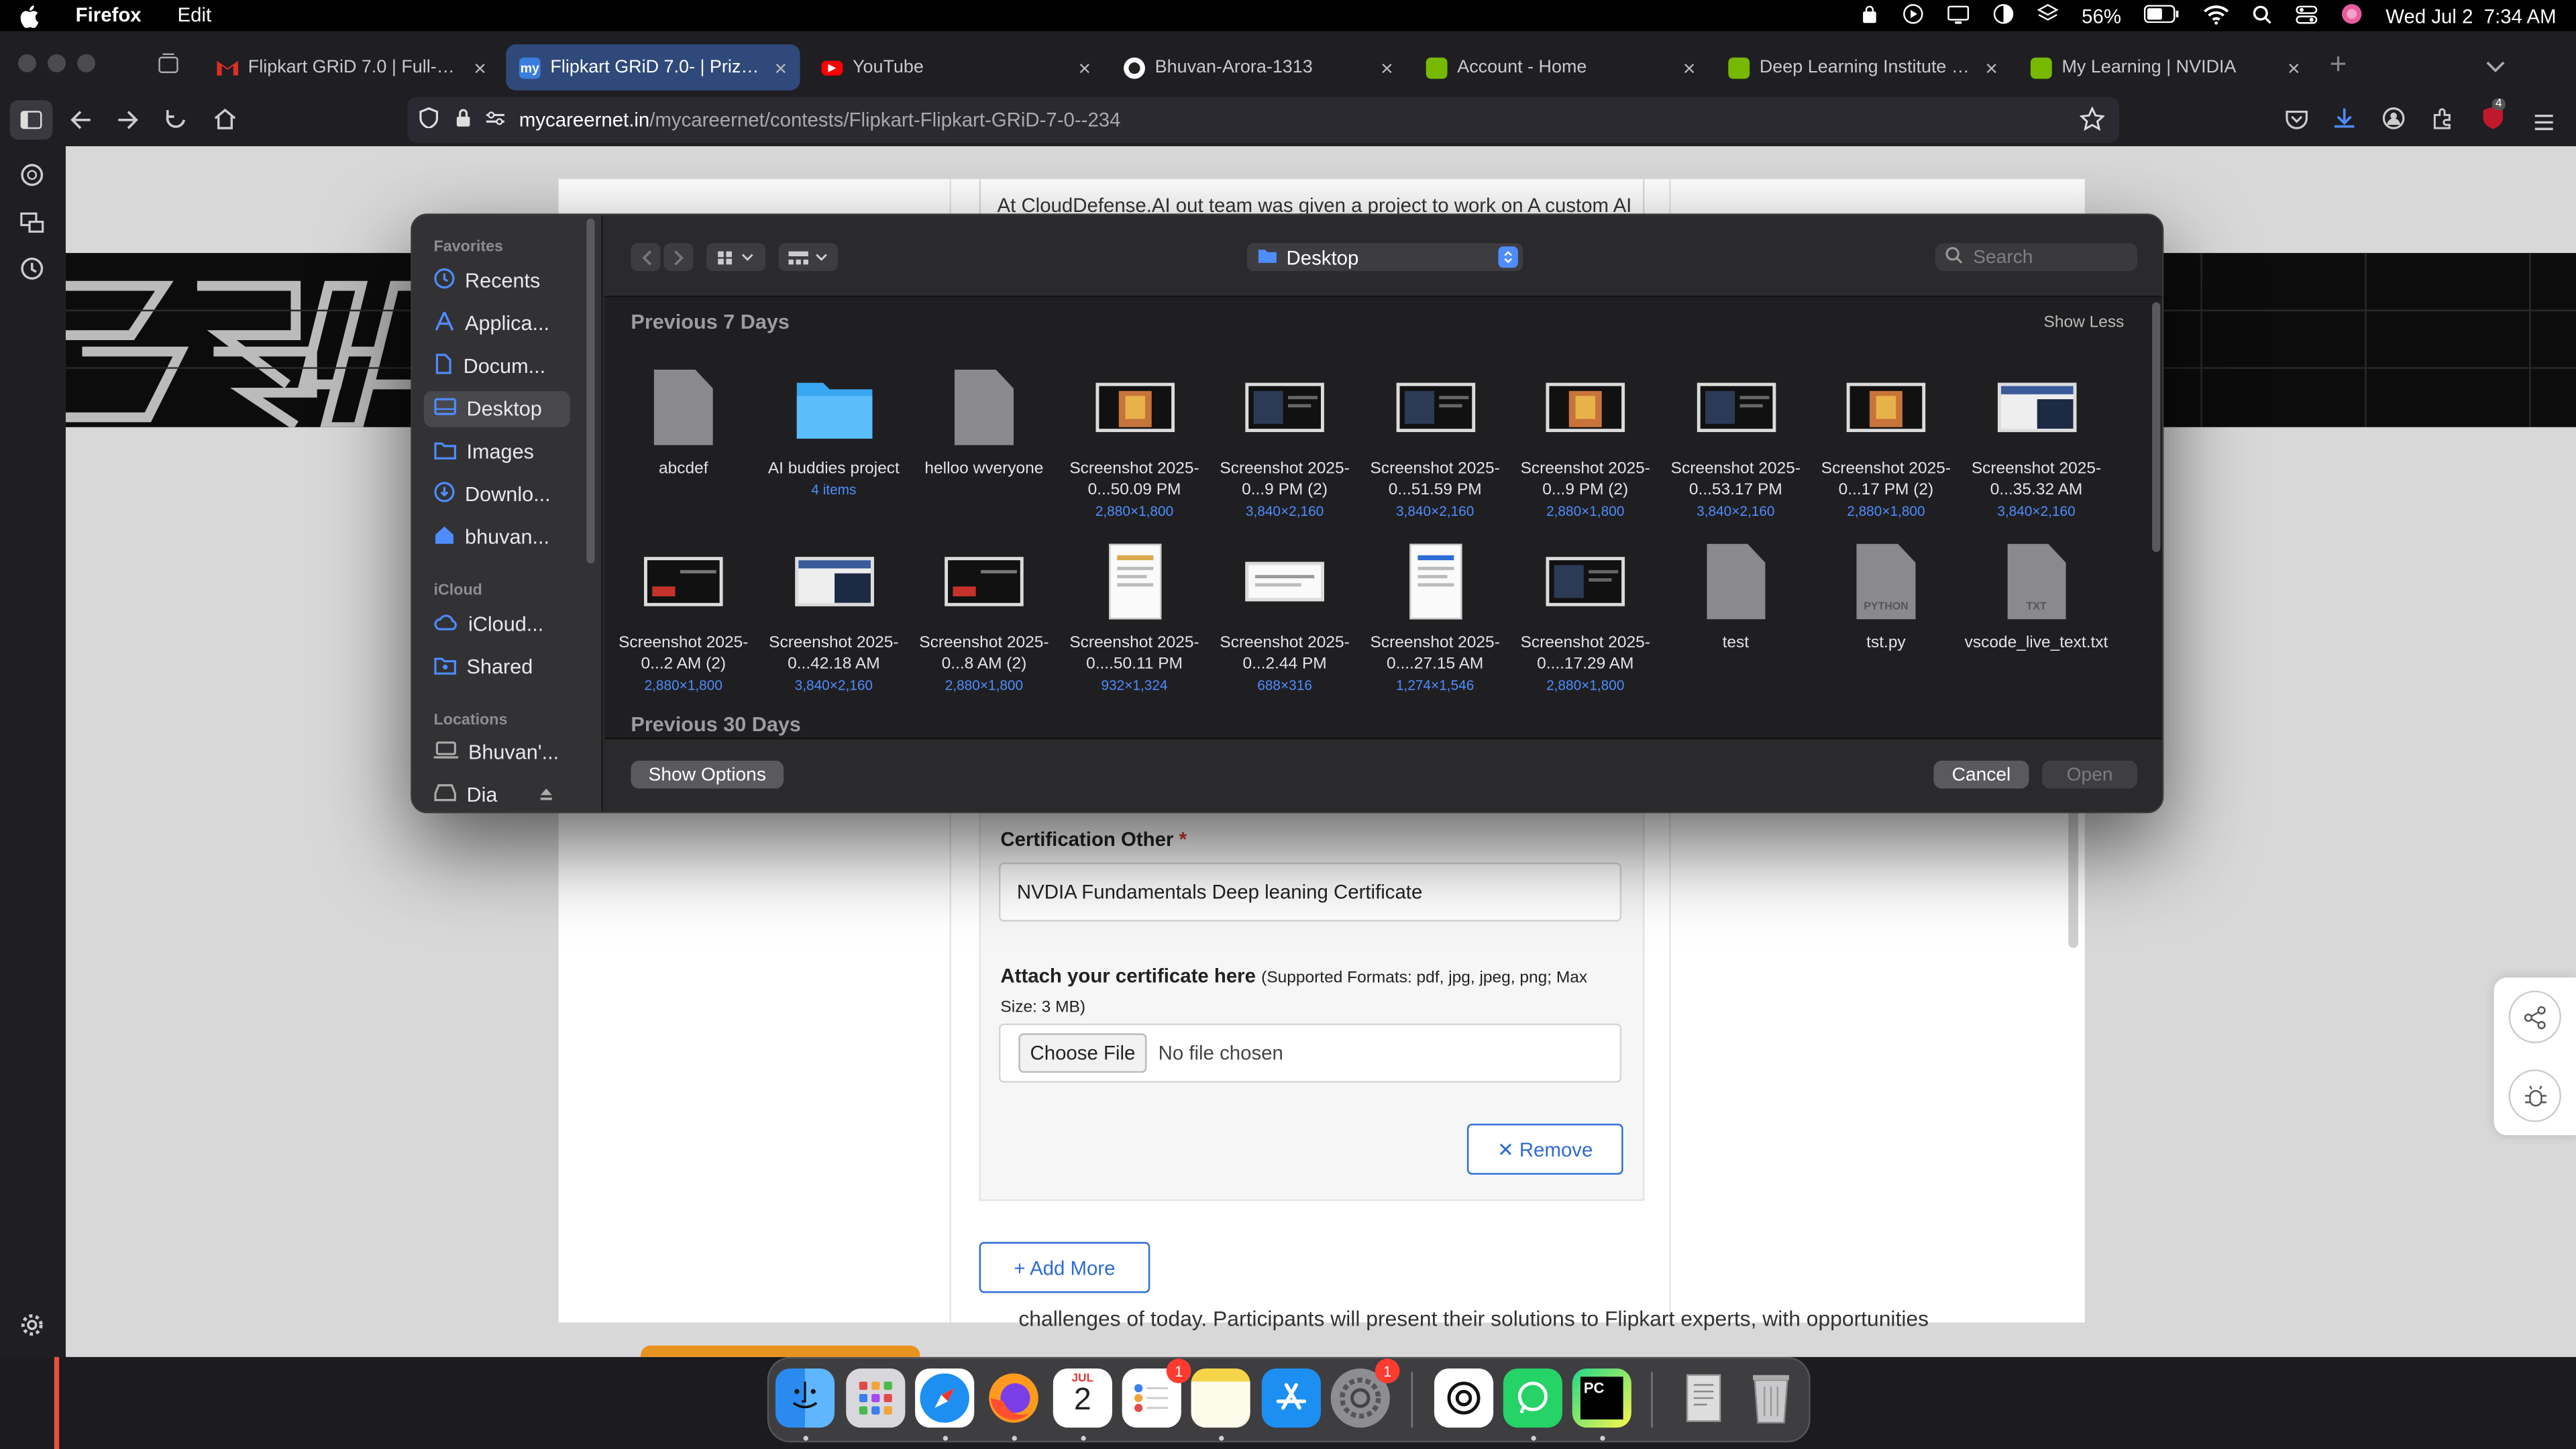  Describe the element at coordinates (497, 452) in the screenshot. I see `sidebar-item-images: Images` at that location.